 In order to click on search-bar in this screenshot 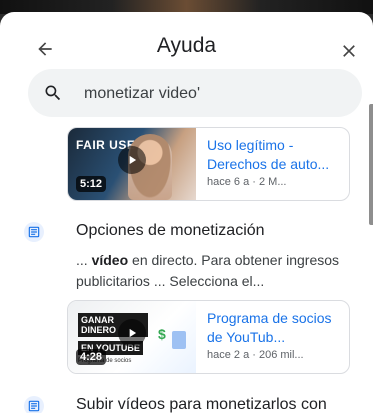, I will do `click(195, 93)`.